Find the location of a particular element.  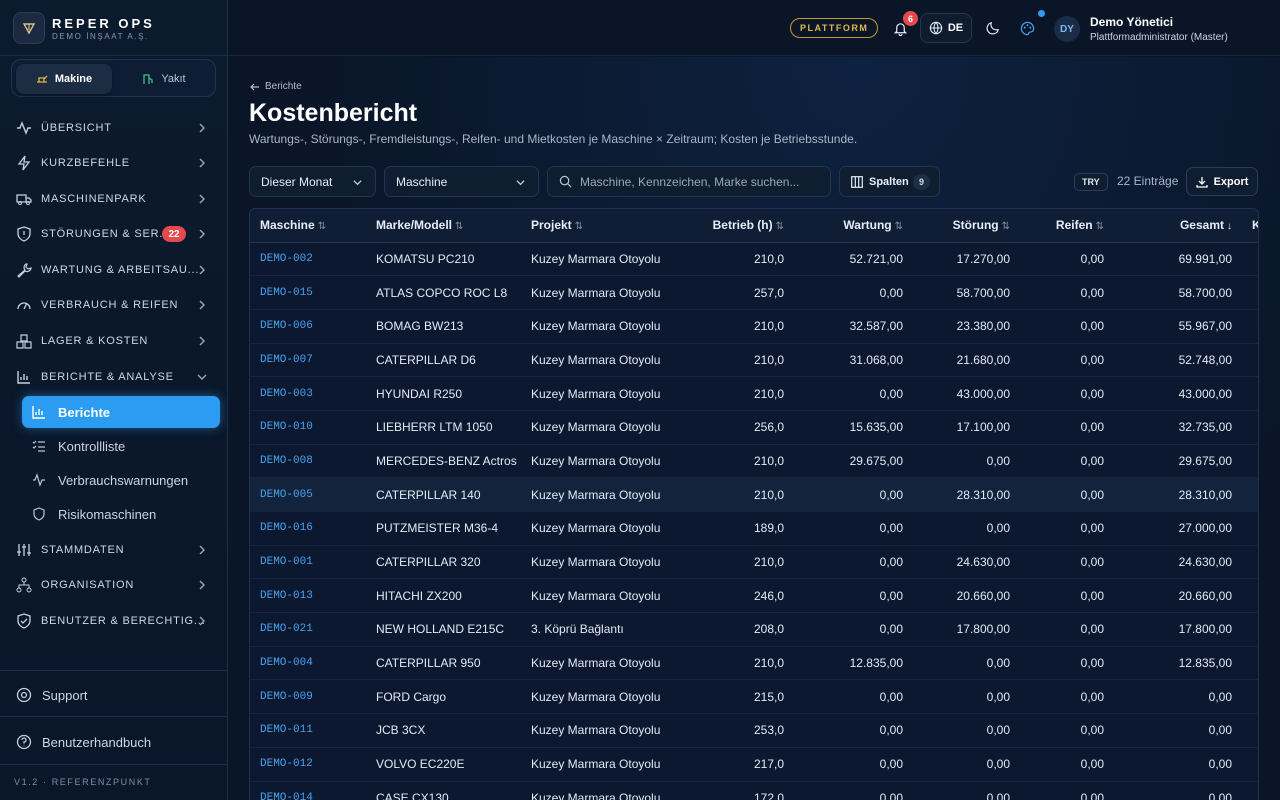

machine-id-link: DEMO-003 is located at coordinates (308, 393).